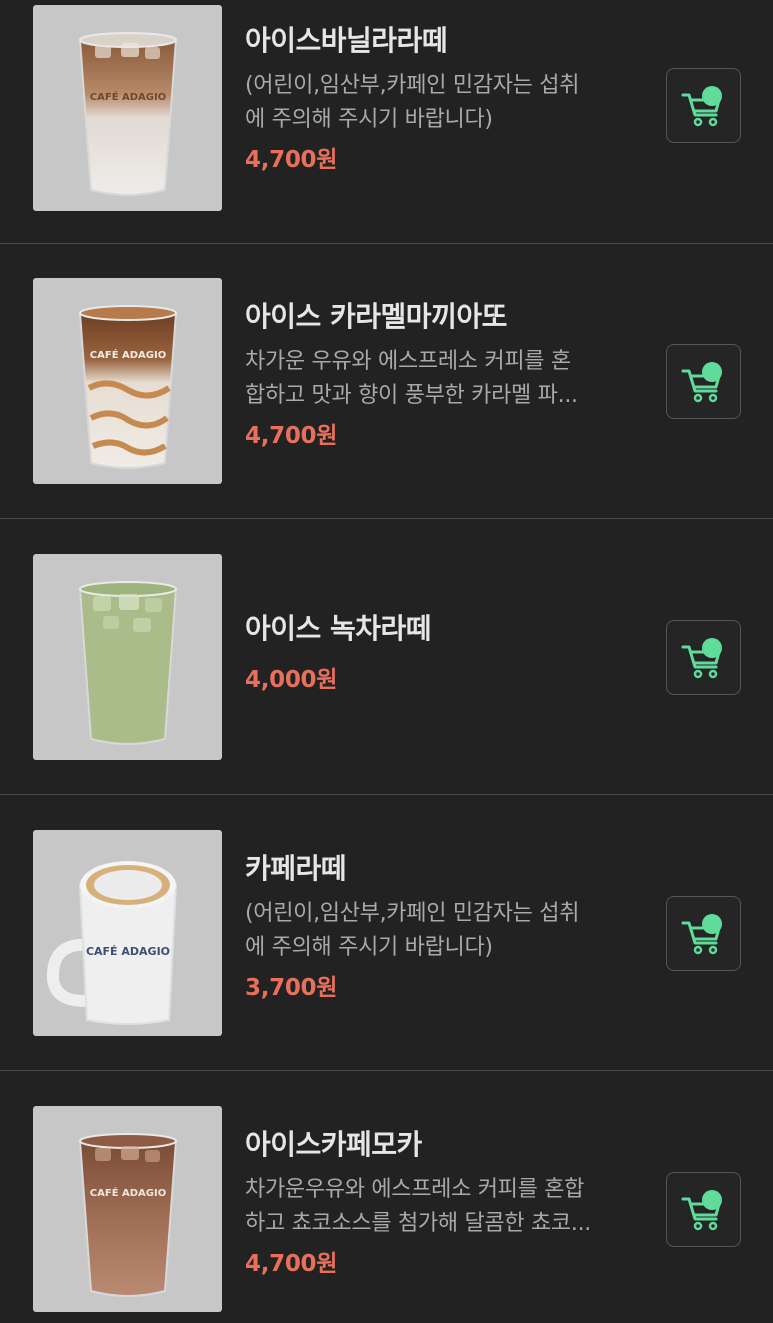  What do you see at coordinates (296, 868) in the screenshot?
I see `item-name: 카페라떼` at bounding box center [296, 868].